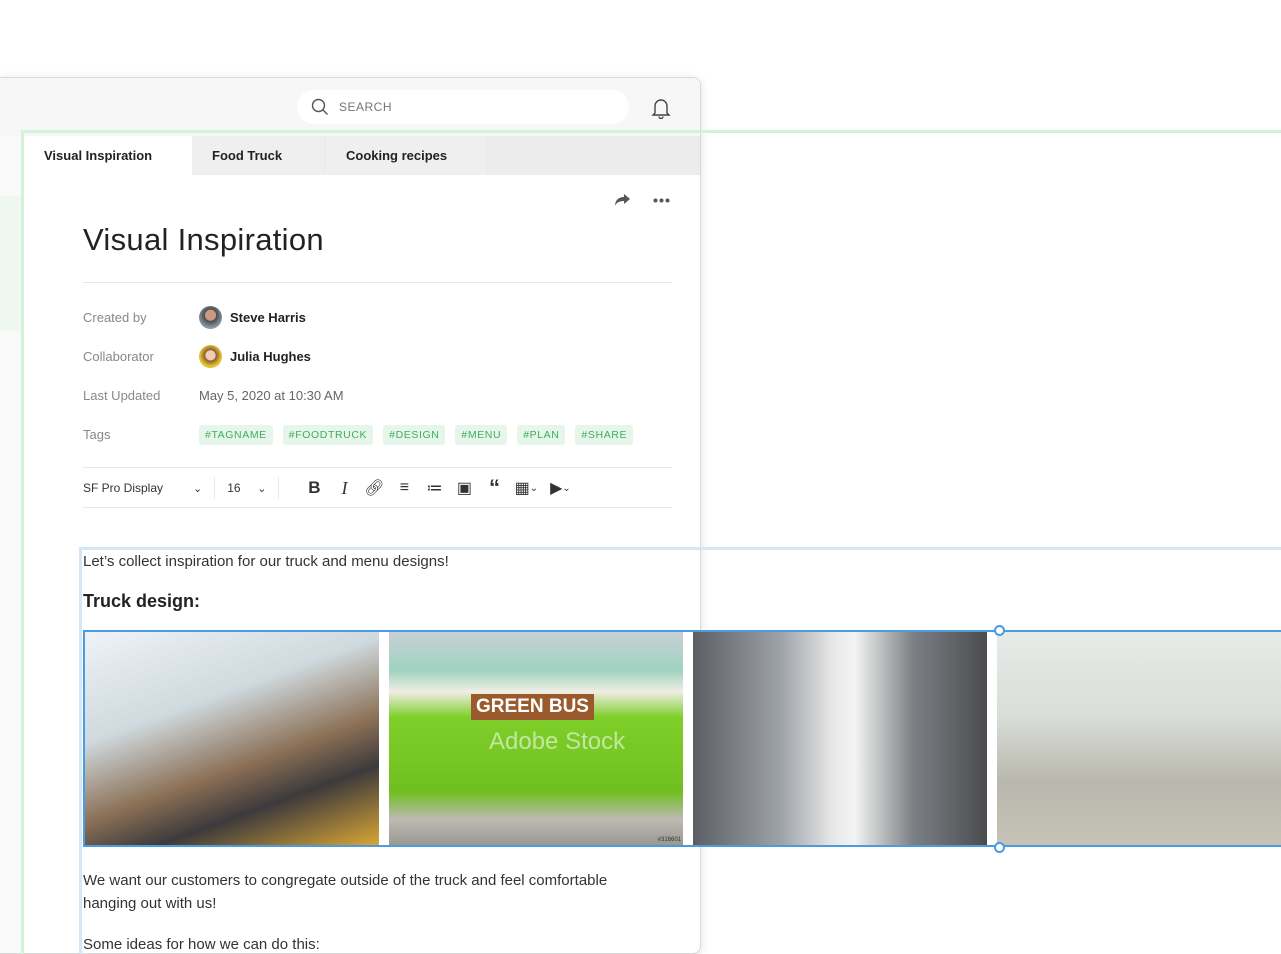 The width and height of the screenshot is (1281, 954). Describe the element at coordinates (999, 847) in the screenshot. I see `resize-handle-bottom` at that location.